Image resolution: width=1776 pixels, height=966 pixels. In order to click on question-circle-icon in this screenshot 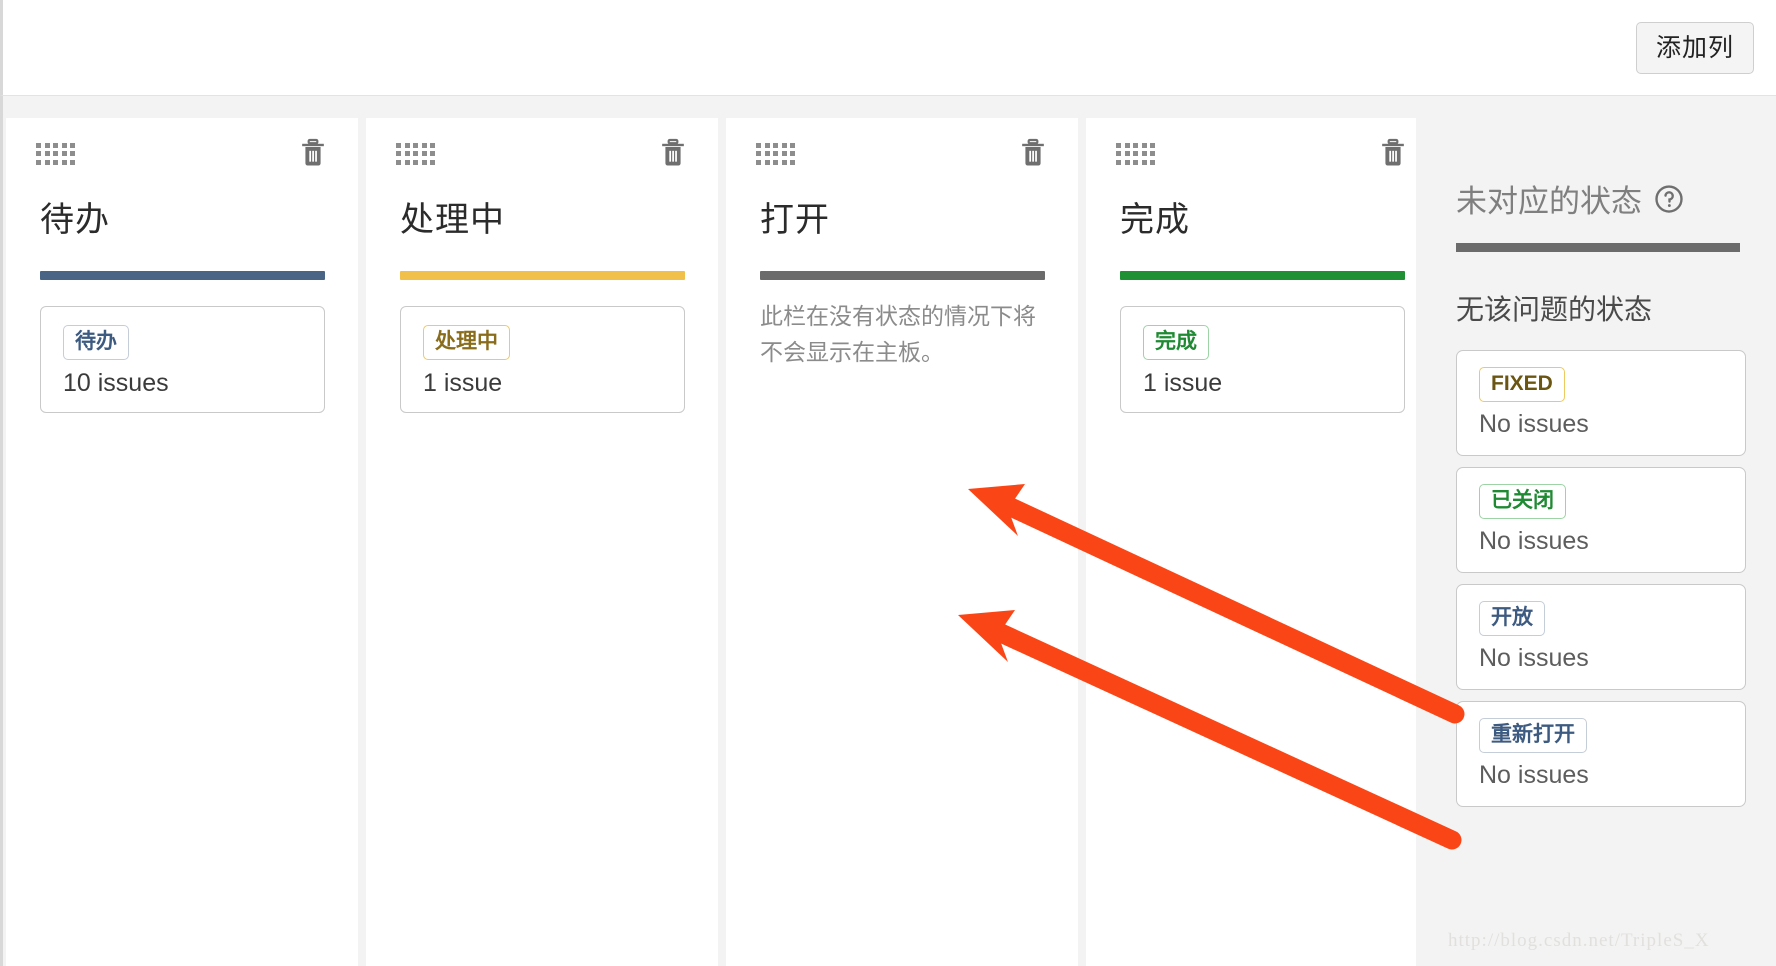, I will do `click(1669, 199)`.